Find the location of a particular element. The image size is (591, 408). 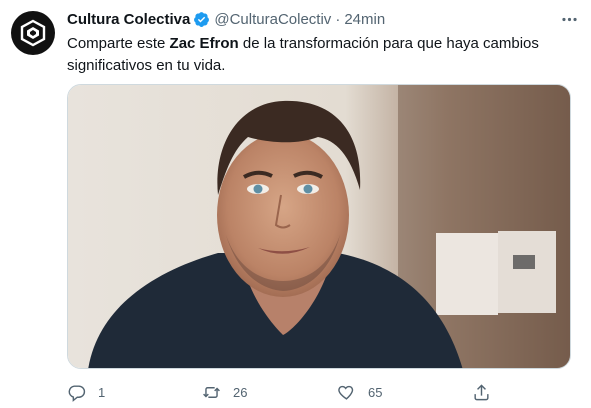

heart-icon is located at coordinates (346, 392).